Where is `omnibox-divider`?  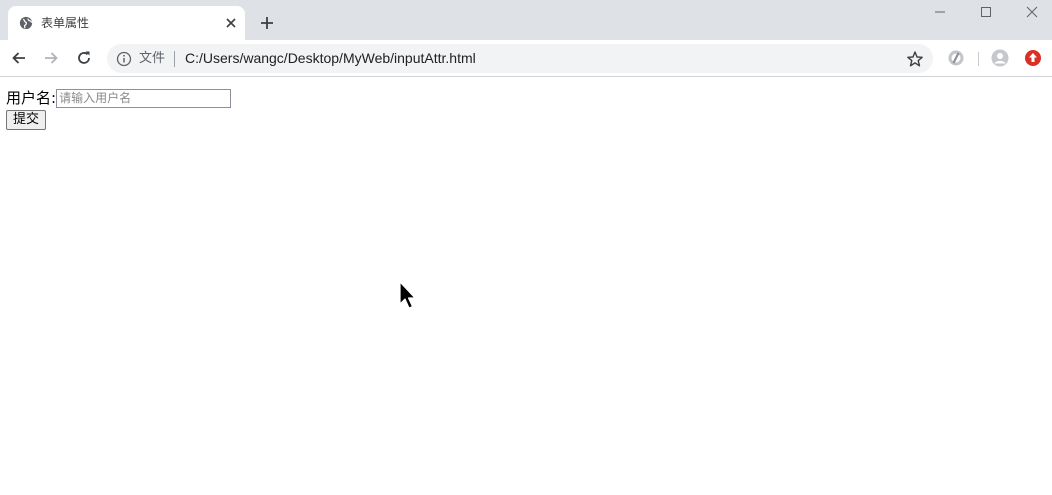 omnibox-divider is located at coordinates (174, 59).